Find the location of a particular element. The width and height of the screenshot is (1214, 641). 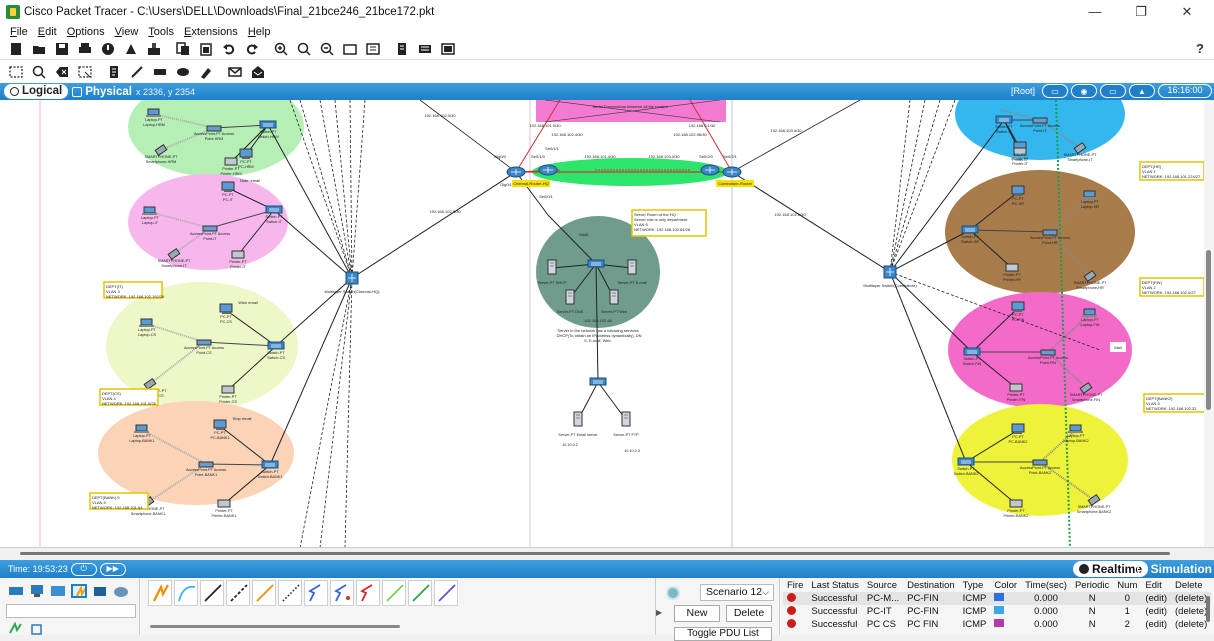

copper-cross-connection-icon is located at coordinates (238, 593).